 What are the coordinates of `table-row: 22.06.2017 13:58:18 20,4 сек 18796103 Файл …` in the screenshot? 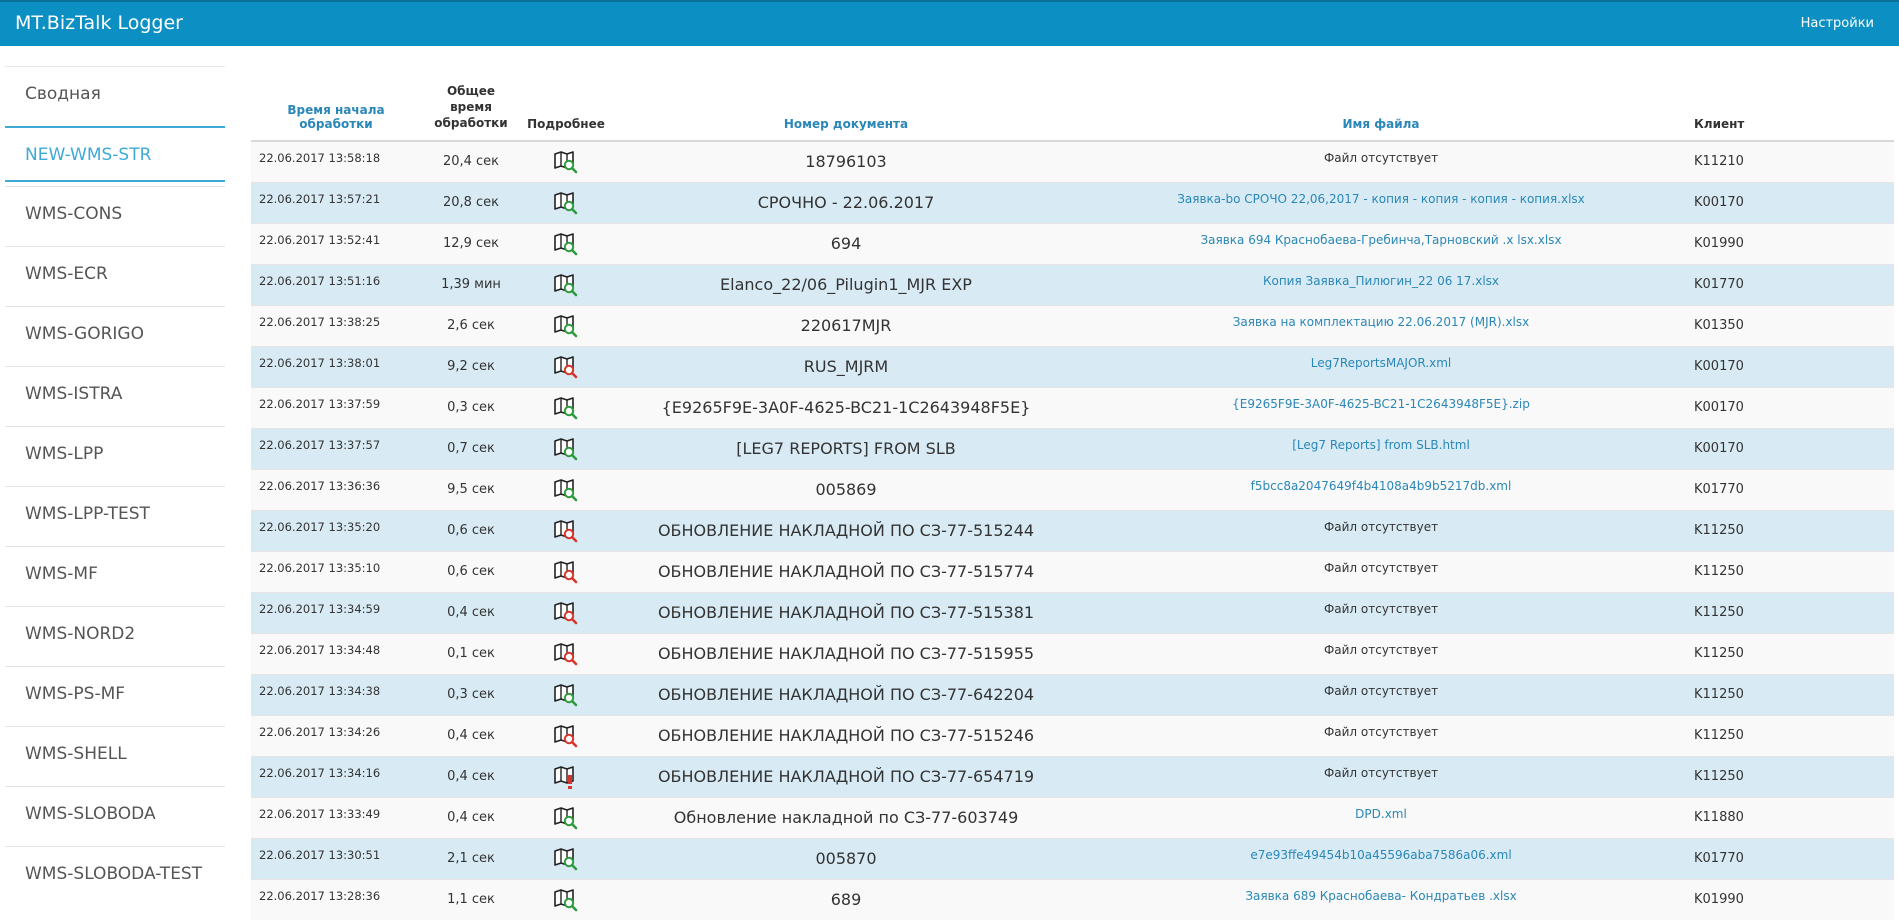 It's located at (1072, 161).